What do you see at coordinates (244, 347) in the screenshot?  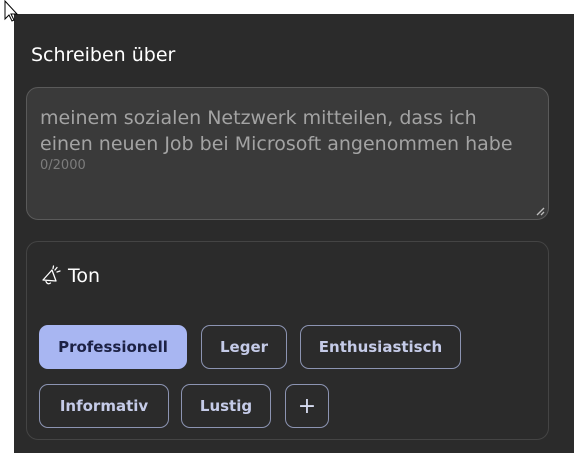 I see `tone-chip-leger: Leger` at bounding box center [244, 347].